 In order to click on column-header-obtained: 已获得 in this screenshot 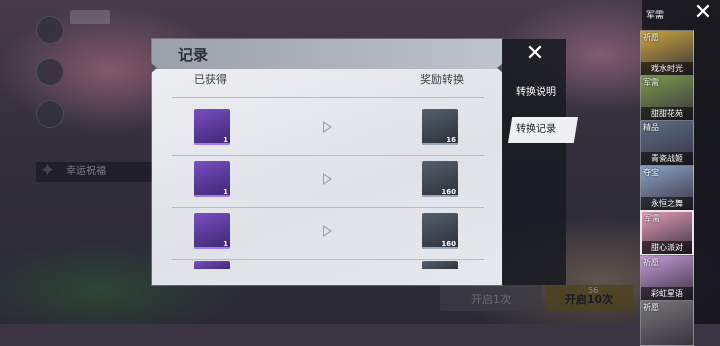, I will do `click(210, 79)`.